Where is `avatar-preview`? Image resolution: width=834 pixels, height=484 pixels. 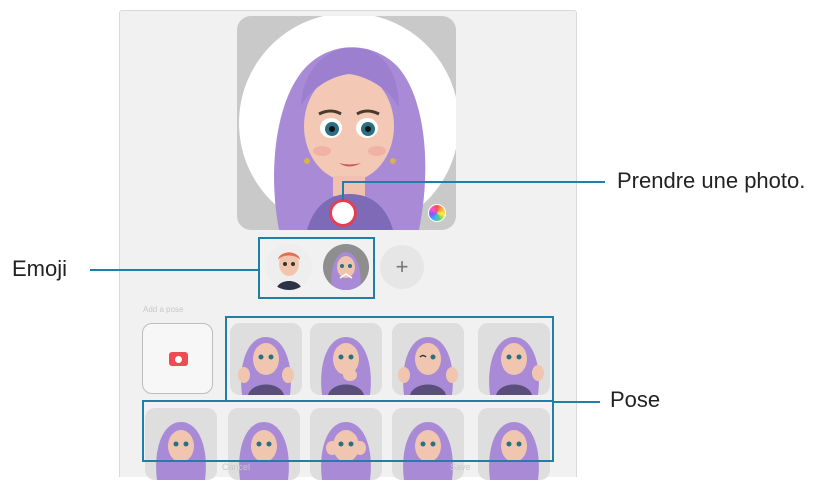
avatar-preview is located at coordinates (346, 123).